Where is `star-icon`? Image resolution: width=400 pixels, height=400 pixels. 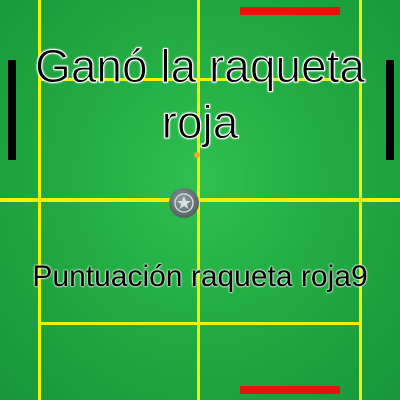 star-icon is located at coordinates (184, 203).